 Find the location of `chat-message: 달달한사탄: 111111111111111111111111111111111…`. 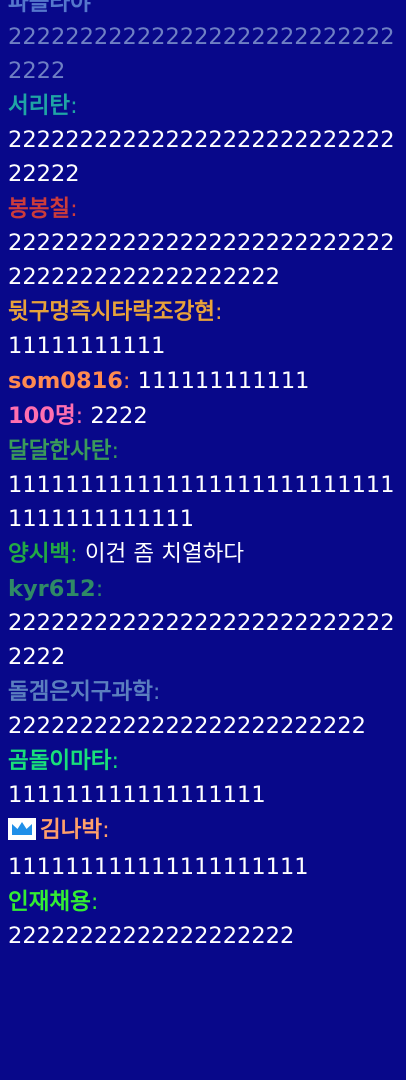

chat-message: 달달한사탄: 111111111111111111111111111111111… is located at coordinates (203, 485).